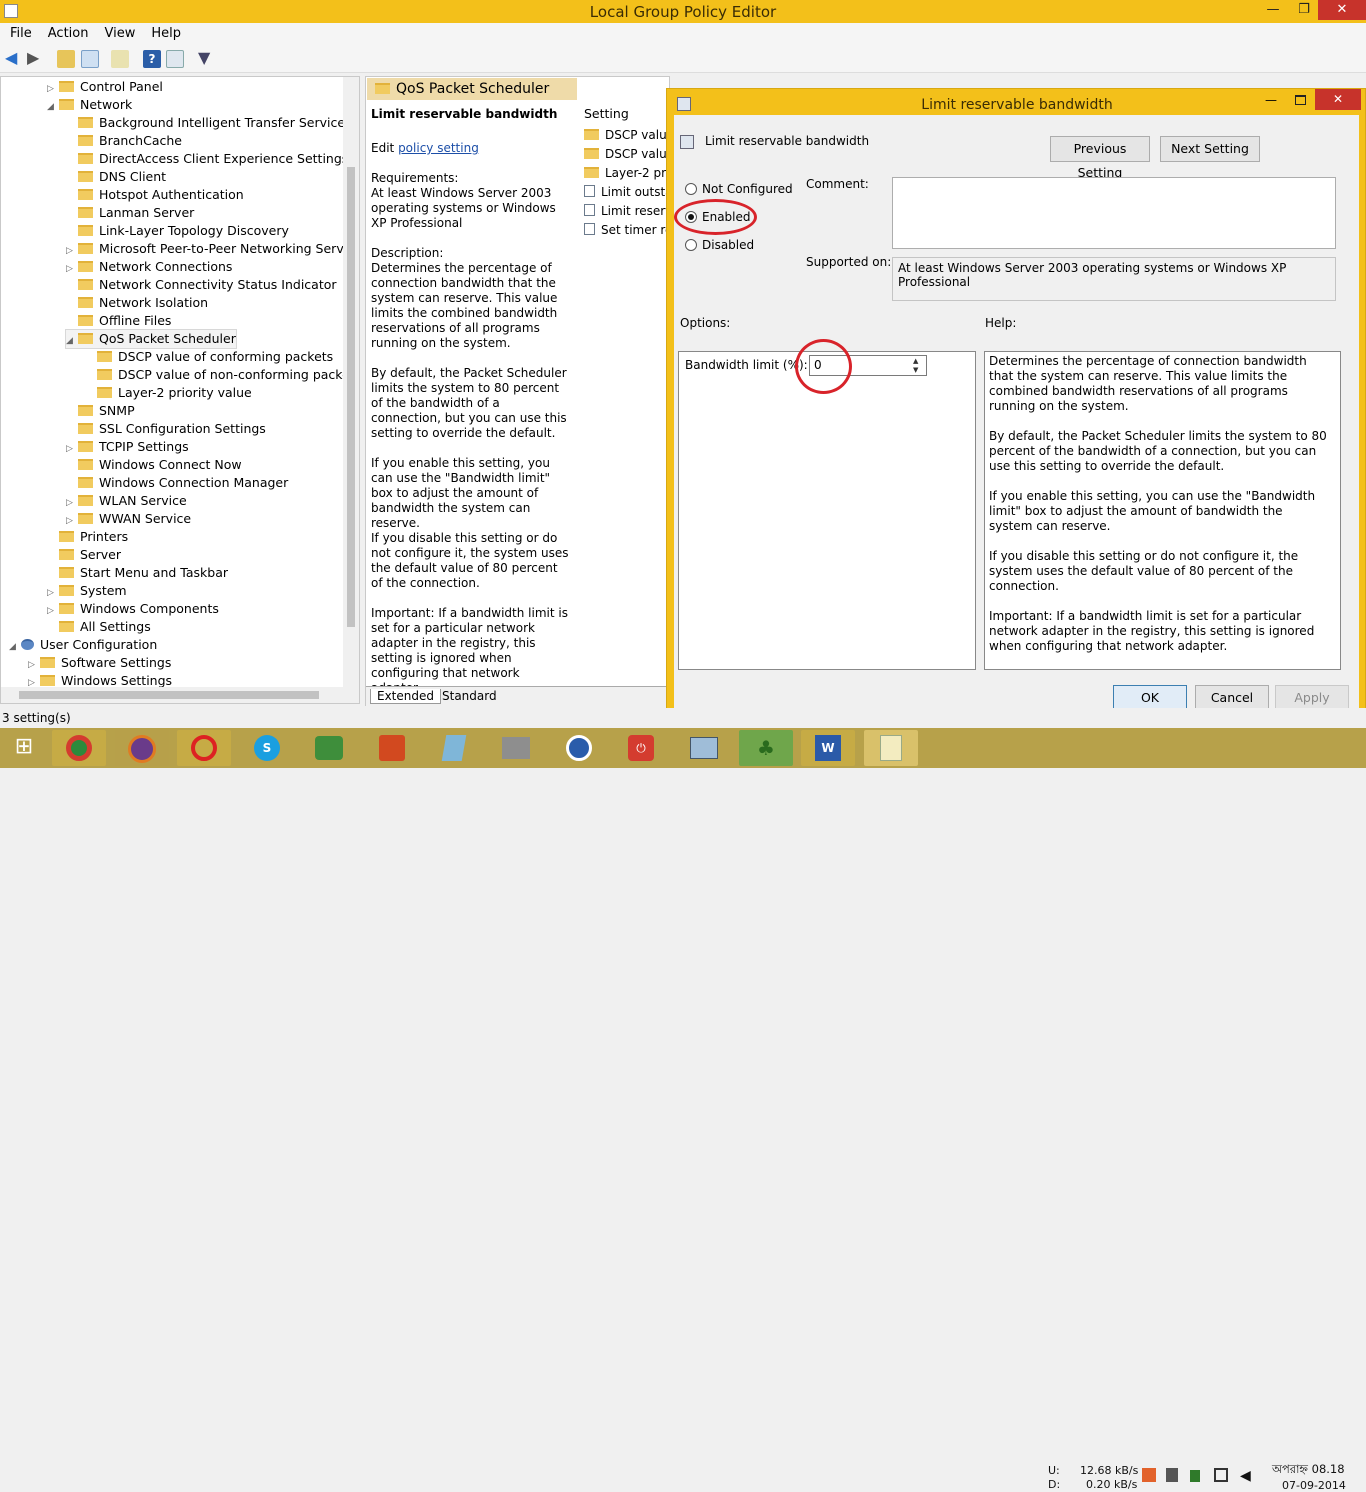  What do you see at coordinates (222, 375) in the screenshot?
I see `tree-item: DSCP value of non-conforming packets` at bounding box center [222, 375].